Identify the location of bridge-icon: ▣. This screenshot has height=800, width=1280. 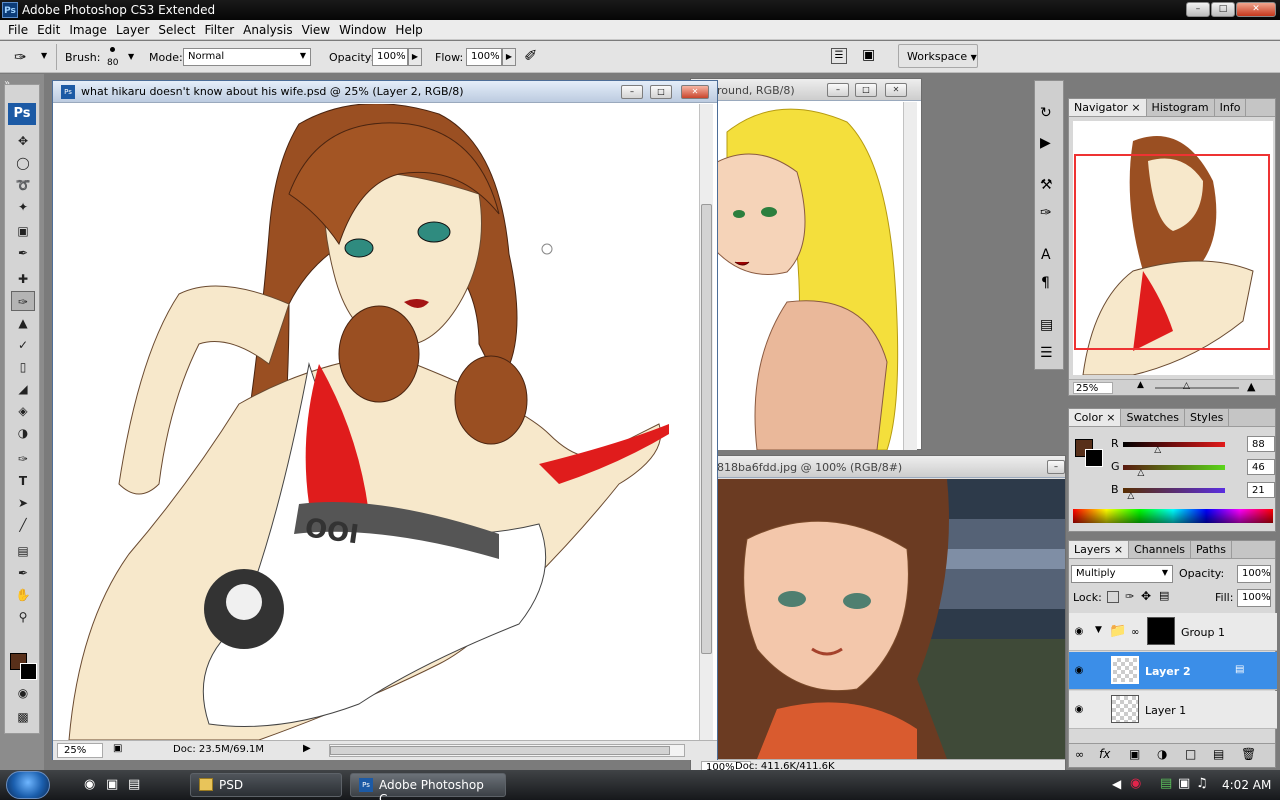
(868, 55).